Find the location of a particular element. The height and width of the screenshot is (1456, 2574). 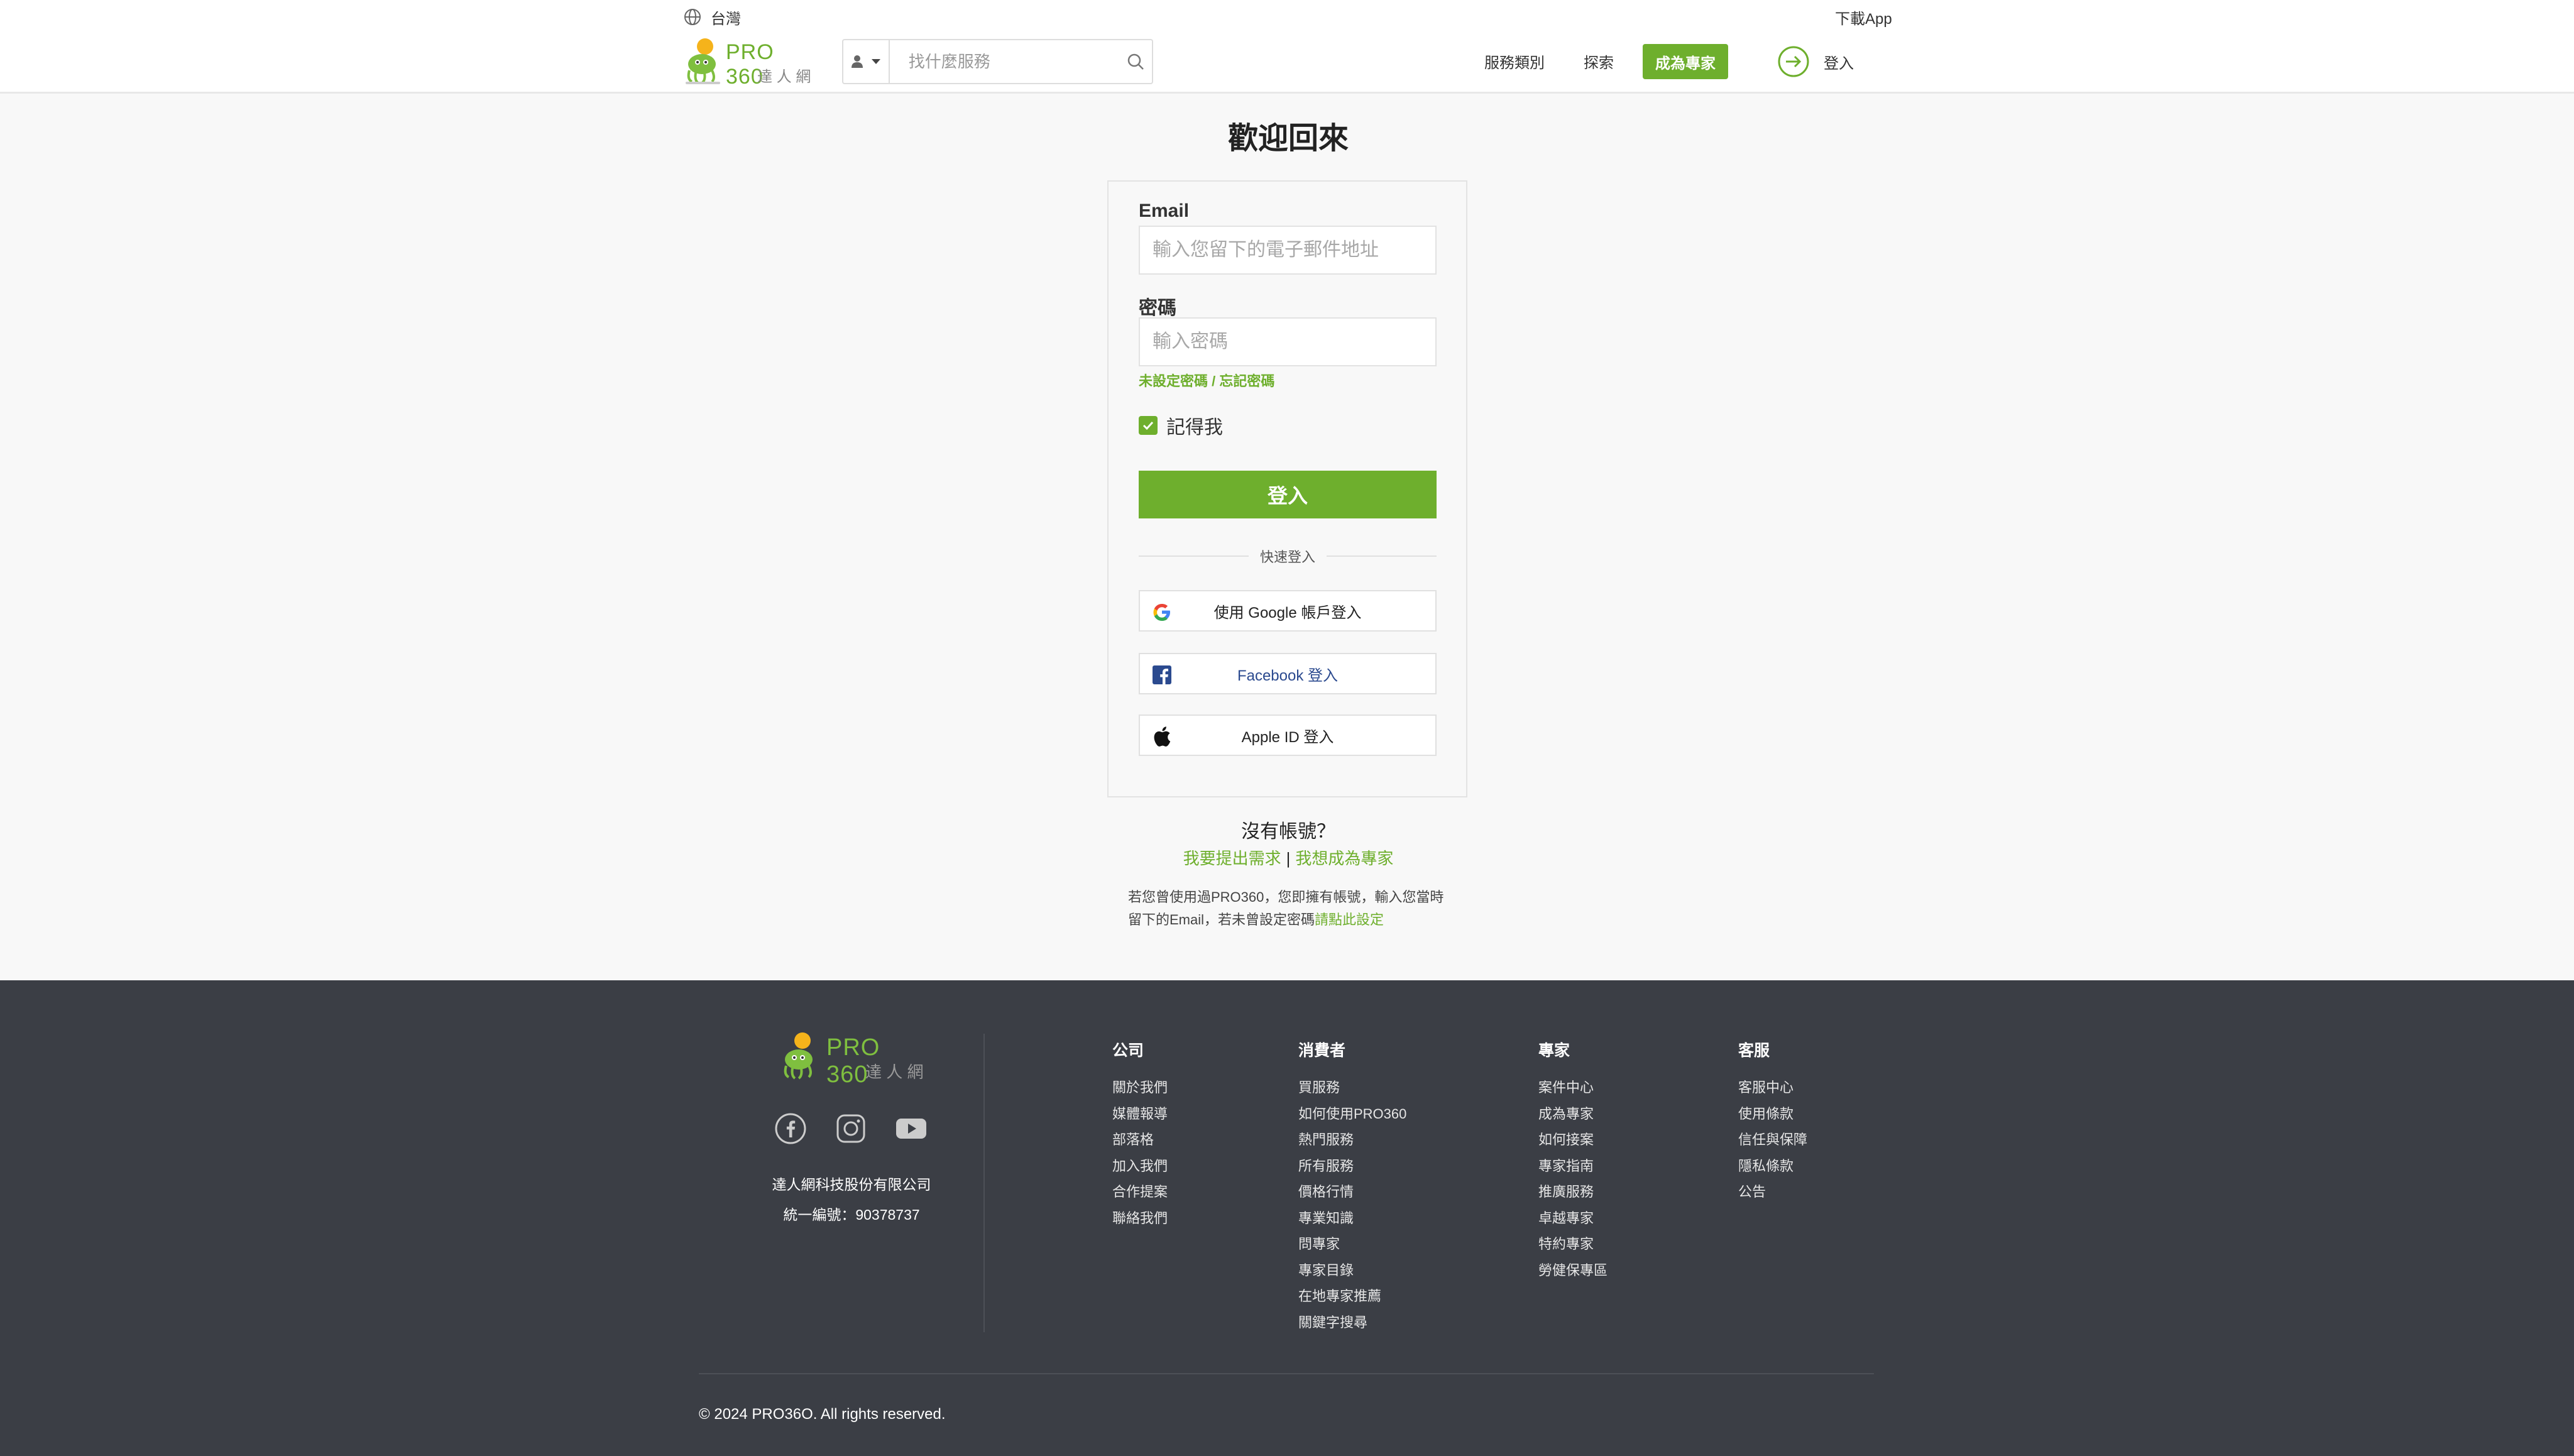

instagram-icon is located at coordinates (851, 1128).